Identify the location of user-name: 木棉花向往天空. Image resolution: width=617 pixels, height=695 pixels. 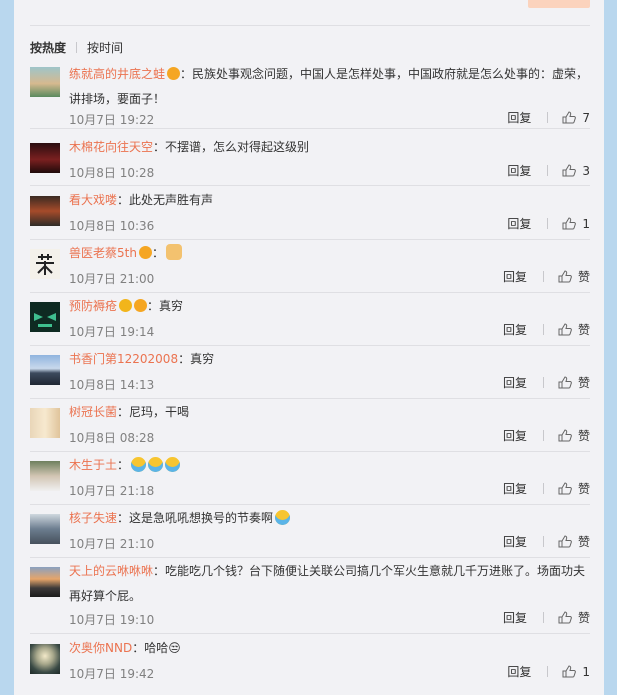
(111, 147).